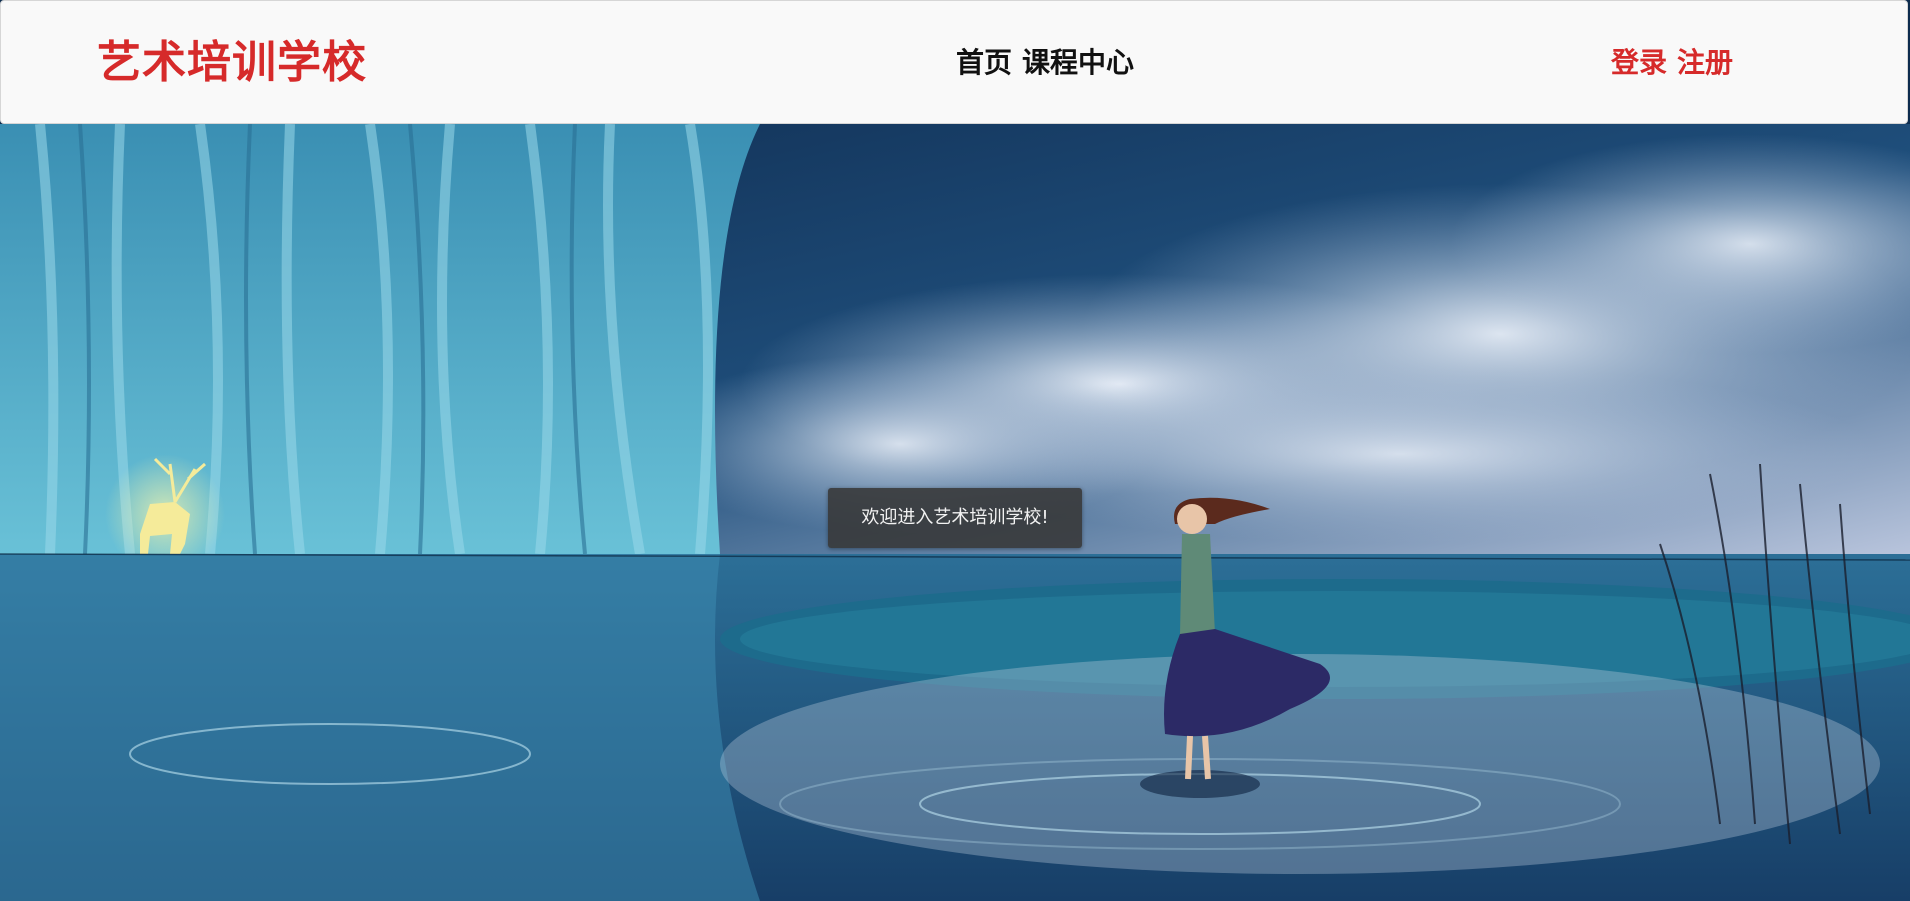  I want to click on main-nav: 首页 课程中心, so click(1050, 63).